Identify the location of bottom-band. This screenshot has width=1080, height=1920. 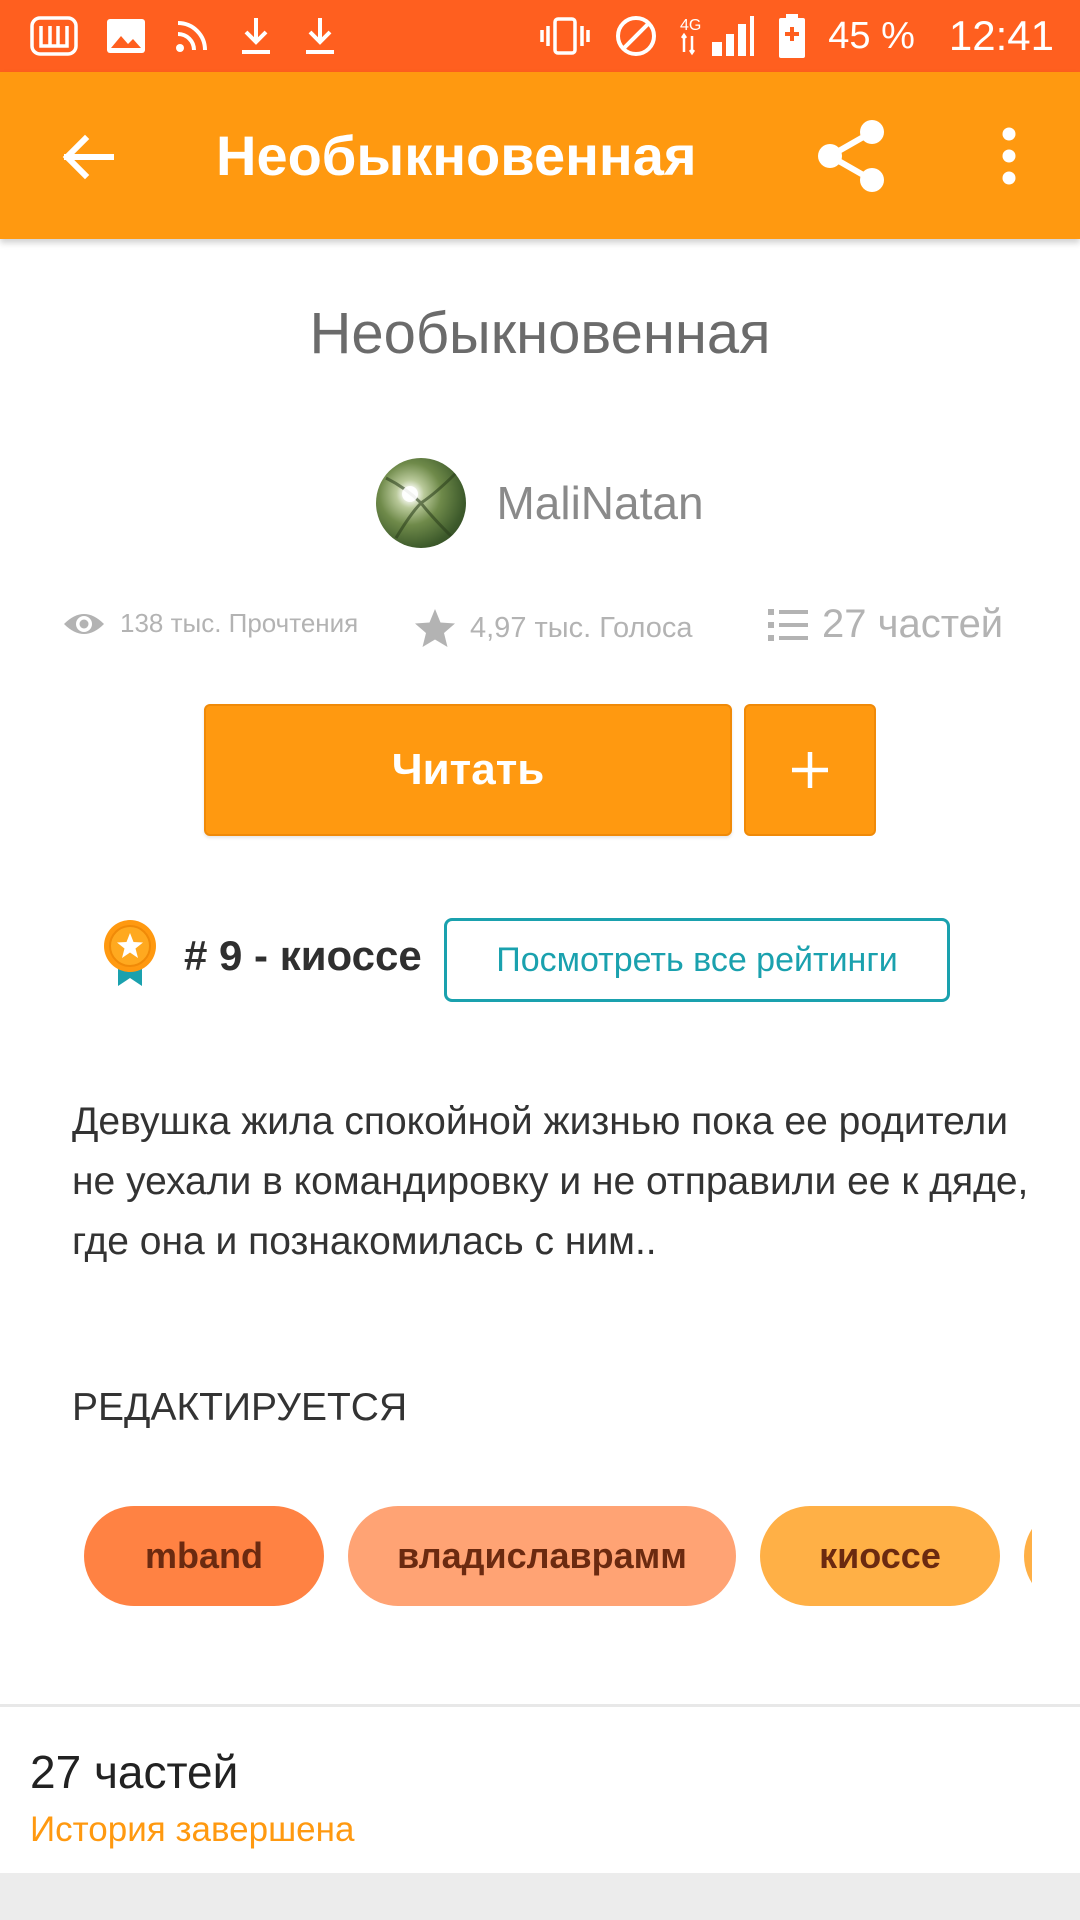
(540, 1896).